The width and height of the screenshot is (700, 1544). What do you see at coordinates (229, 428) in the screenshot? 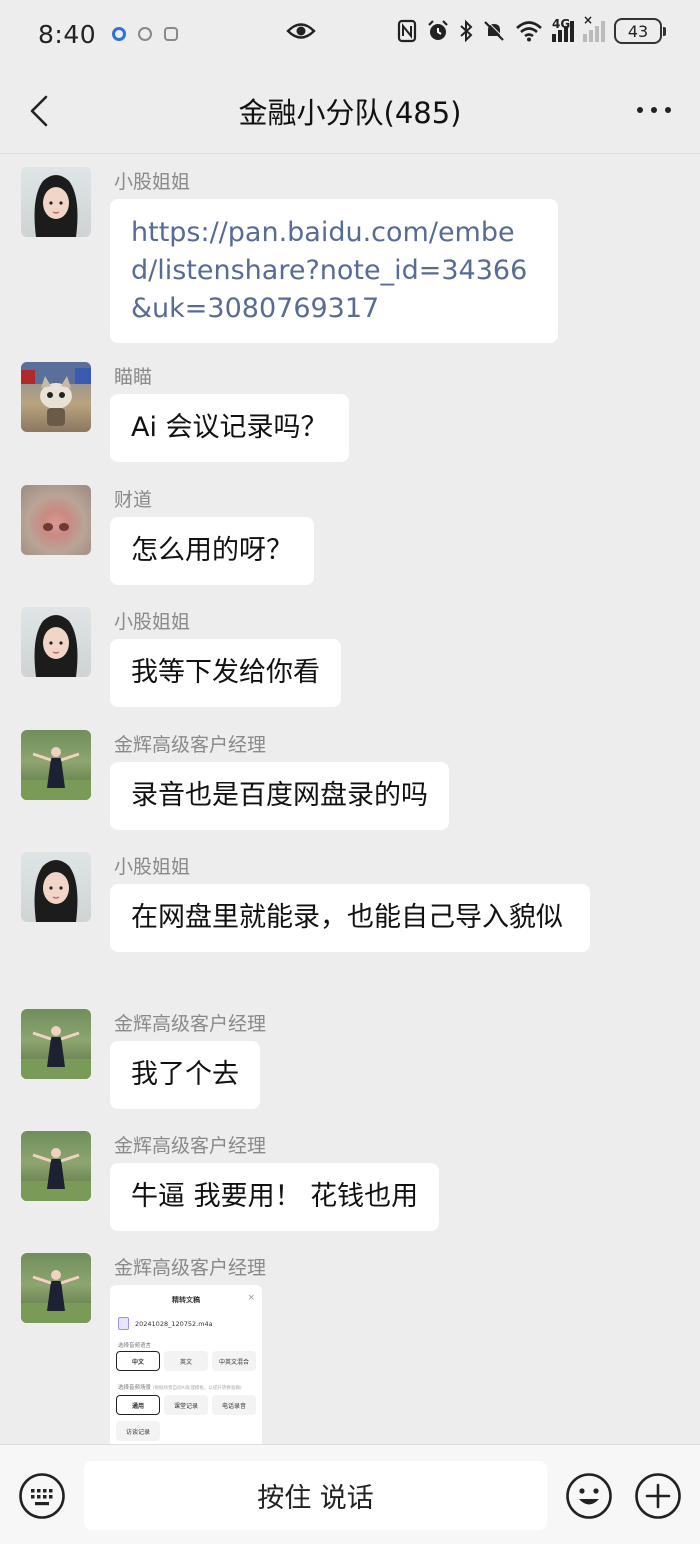
I see `text-message-bubble: Ai 会议记录吗？` at bounding box center [229, 428].